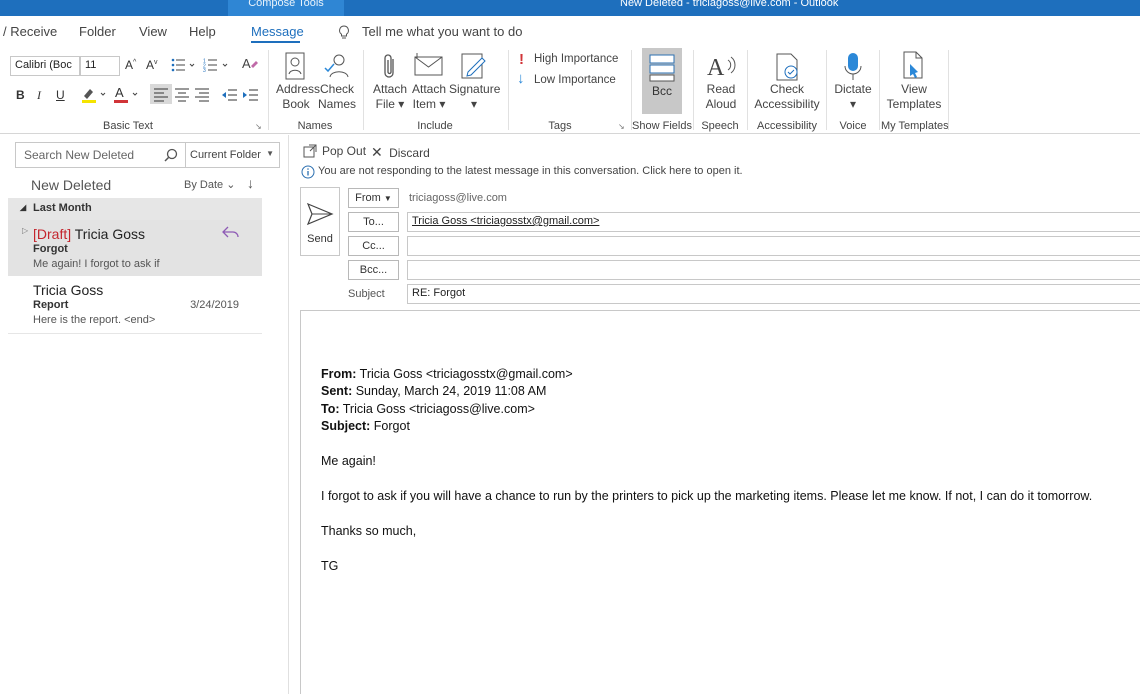 This screenshot has width=1140, height=694. I want to click on active-tab-underline, so click(275, 42).